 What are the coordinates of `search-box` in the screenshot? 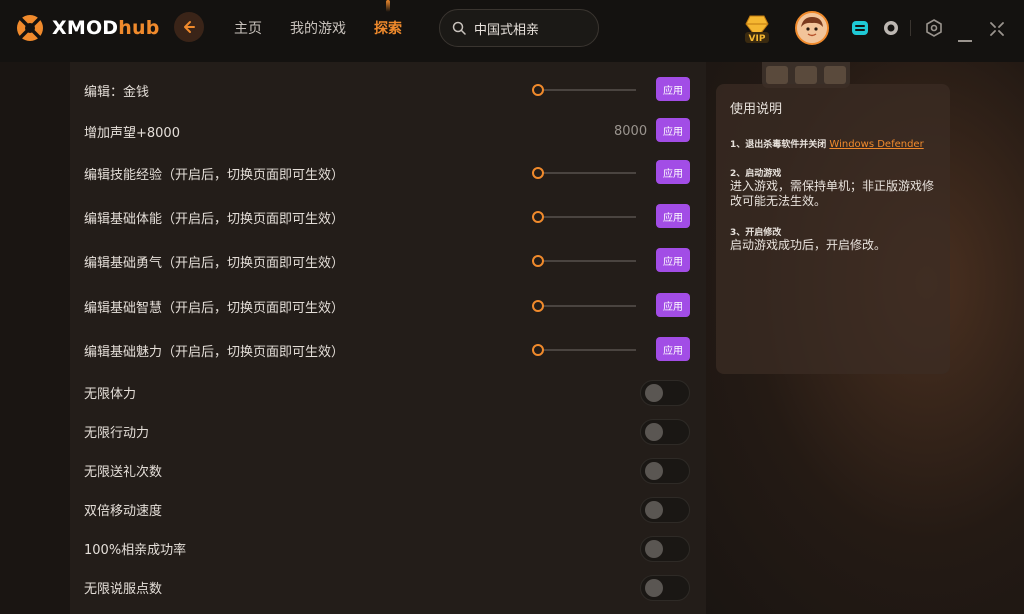 It's located at (519, 28).